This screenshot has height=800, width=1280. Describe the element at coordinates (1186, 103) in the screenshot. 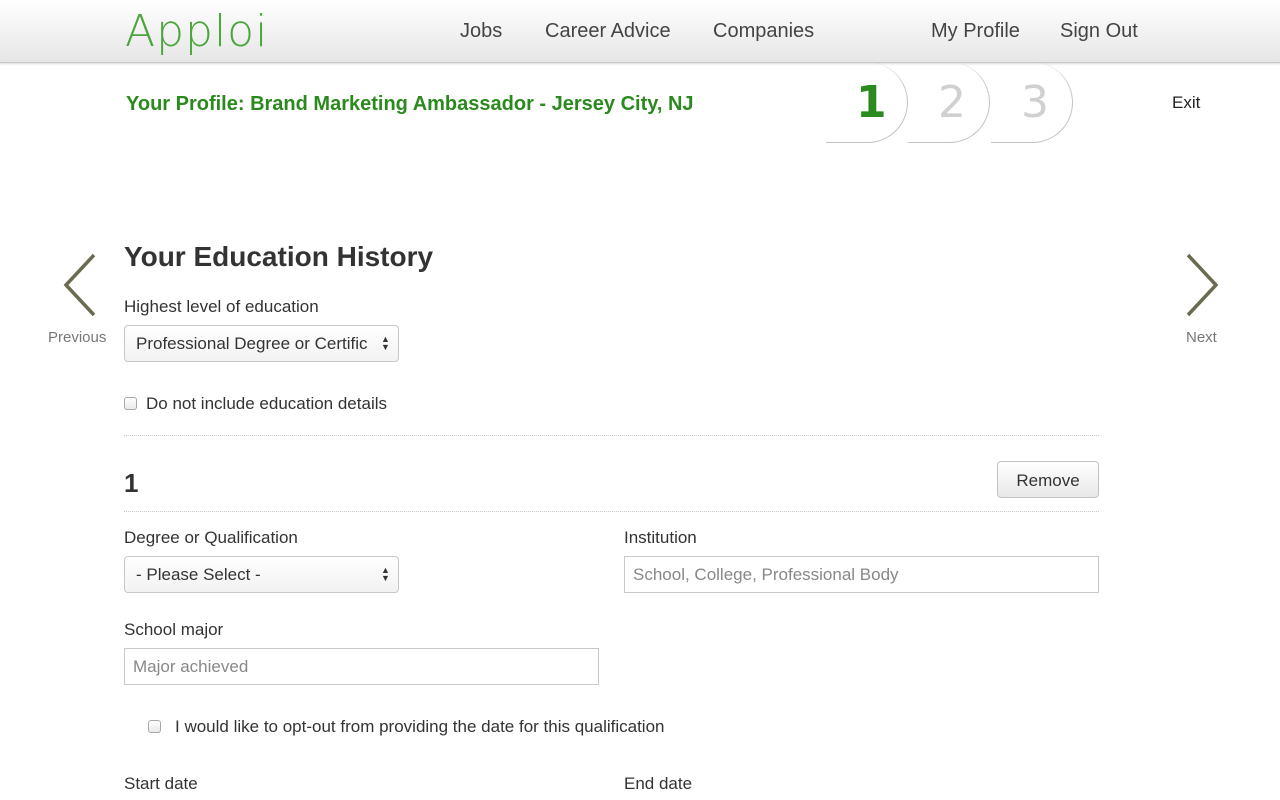

I see `exit-link: Exit` at that location.